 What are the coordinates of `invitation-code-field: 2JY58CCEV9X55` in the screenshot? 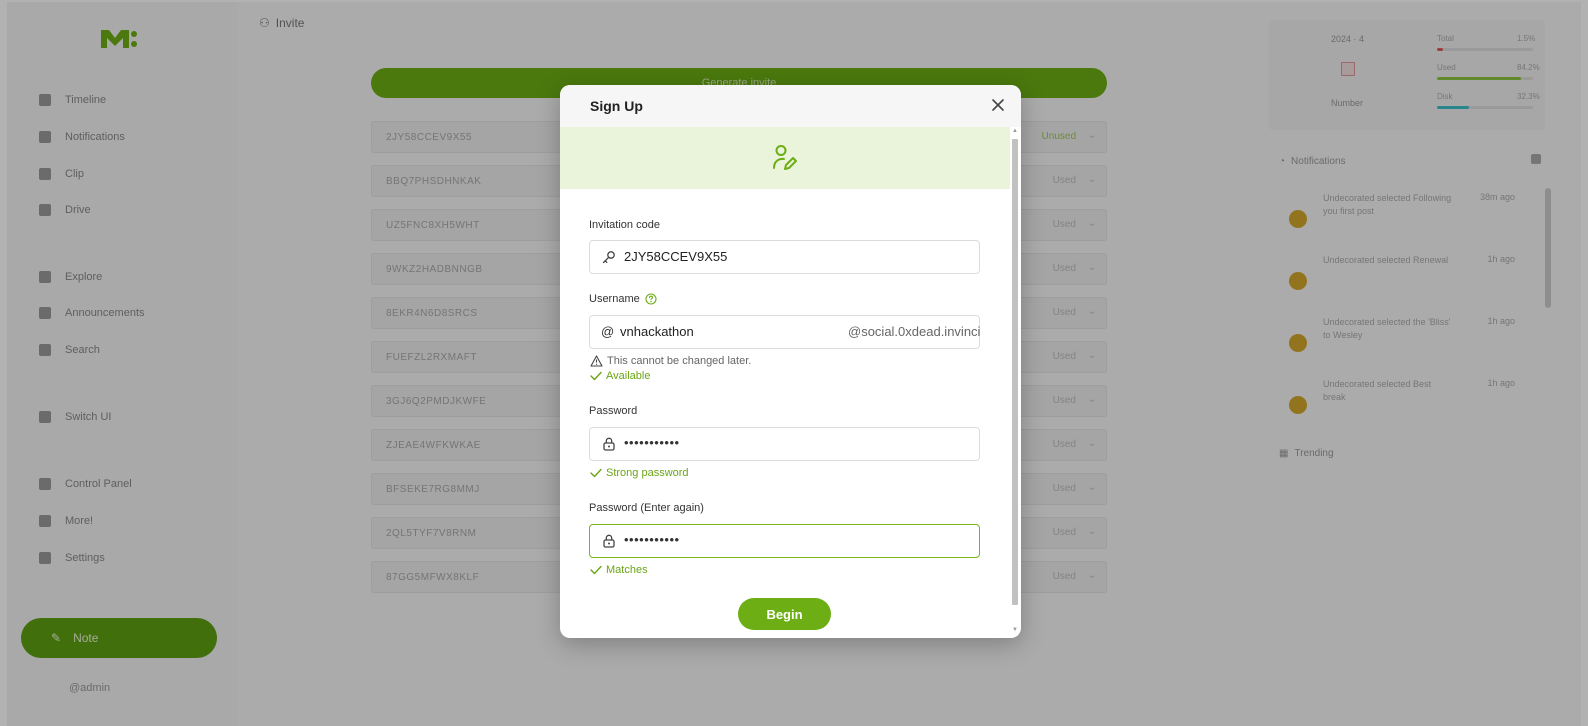 It's located at (784, 257).